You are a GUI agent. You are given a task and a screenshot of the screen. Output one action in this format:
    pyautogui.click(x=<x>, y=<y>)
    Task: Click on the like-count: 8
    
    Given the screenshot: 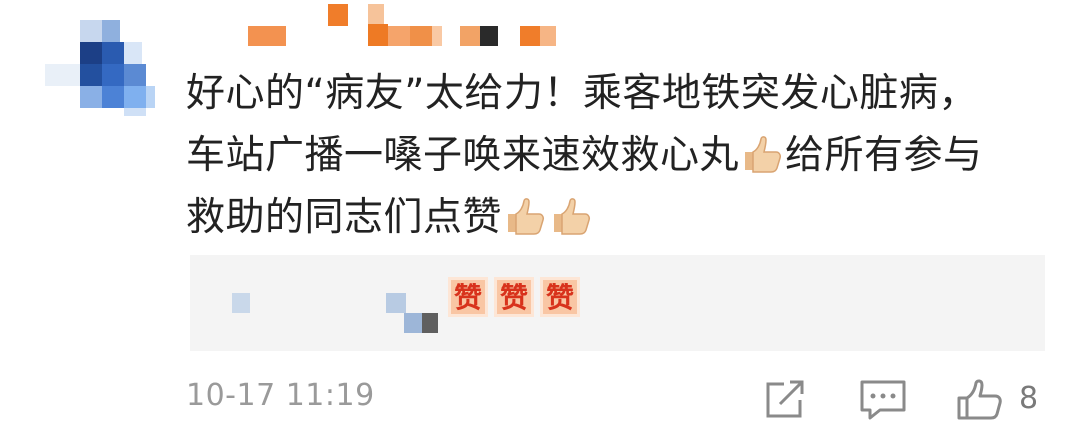 What is the action you would take?
    pyautogui.click(x=1029, y=398)
    